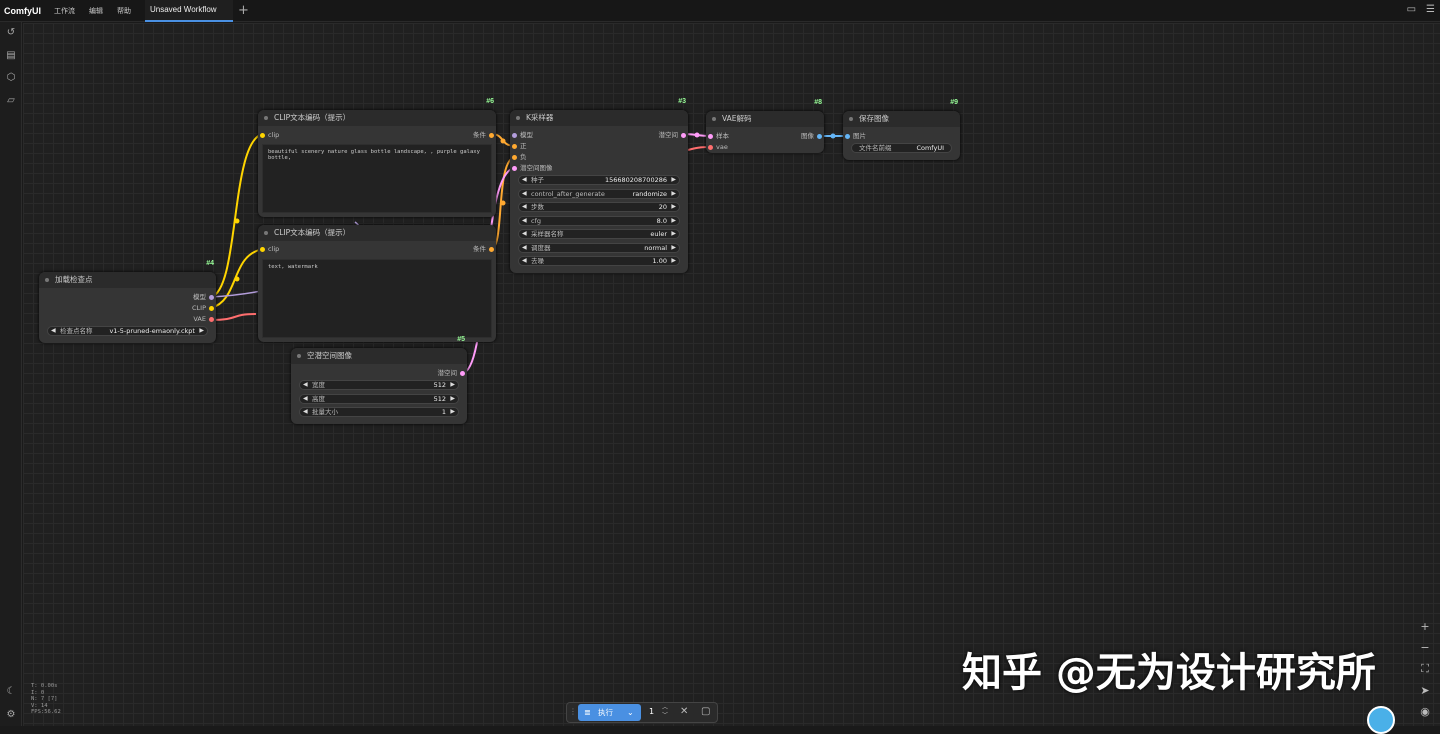 The image size is (1440, 734). What do you see at coordinates (521, 135) in the screenshot?
I see `input-slot-model: 模型` at bounding box center [521, 135].